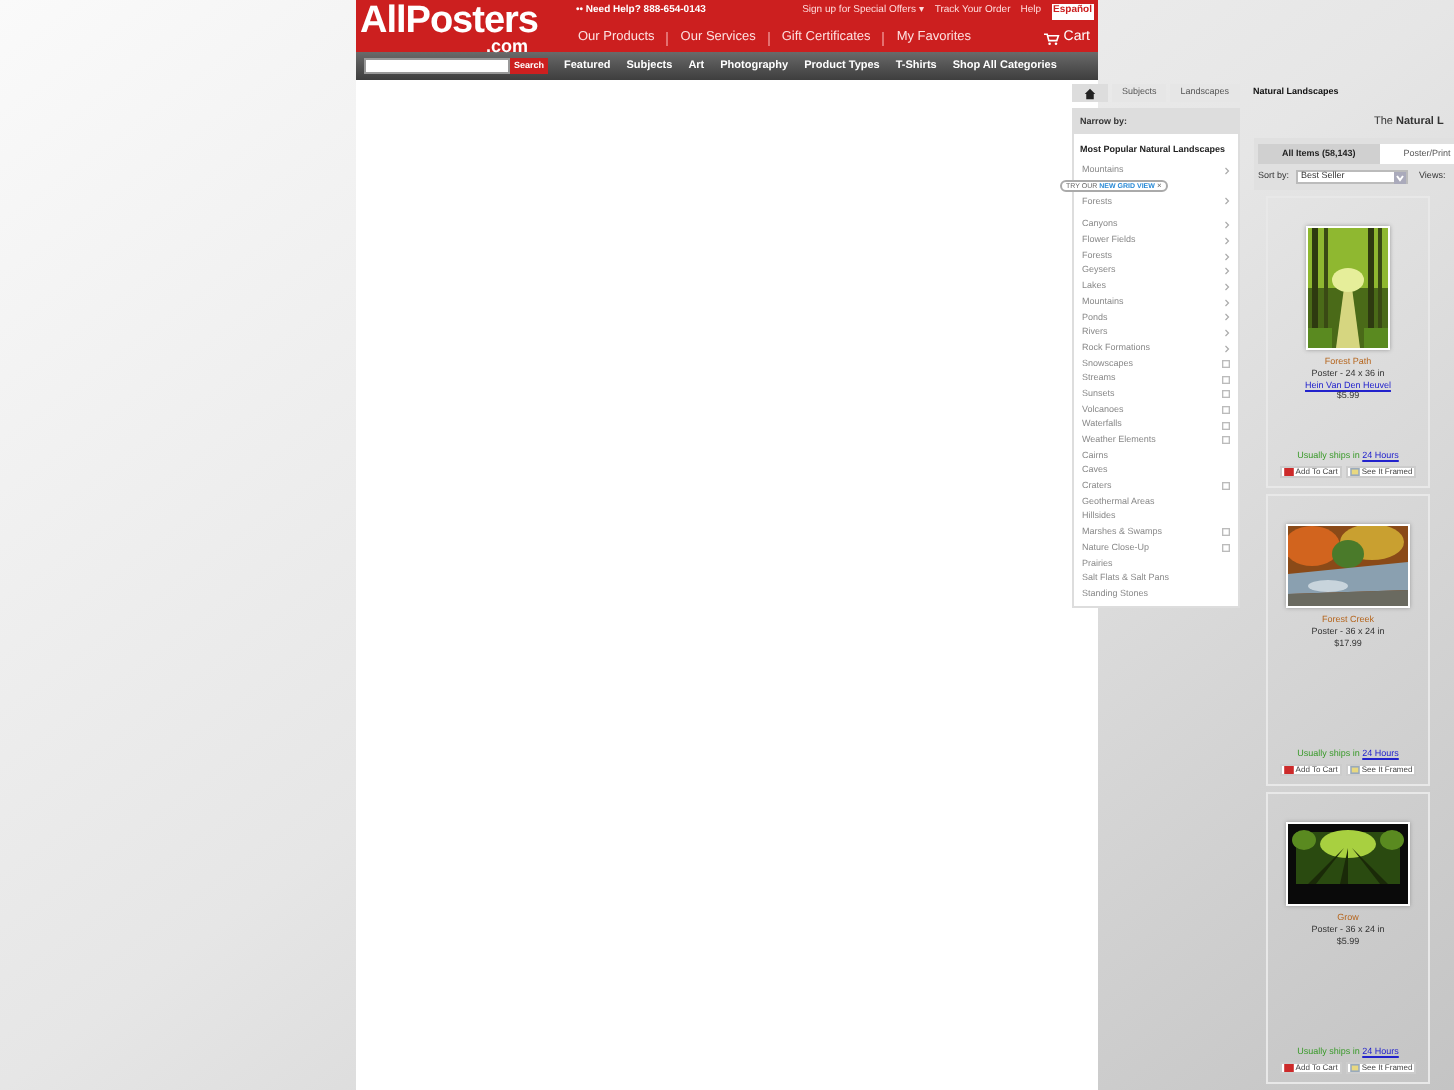 The image size is (1454, 1090). What do you see at coordinates (1090, 93) in the screenshot?
I see `home-icon` at bounding box center [1090, 93].